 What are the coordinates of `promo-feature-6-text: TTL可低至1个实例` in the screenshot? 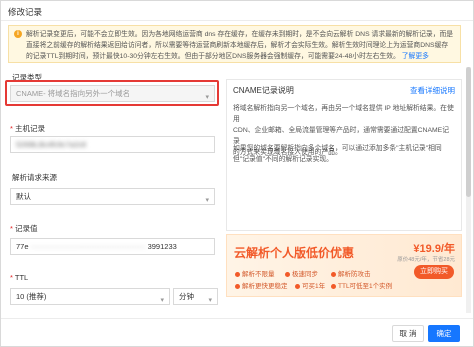 It's located at (365, 286).